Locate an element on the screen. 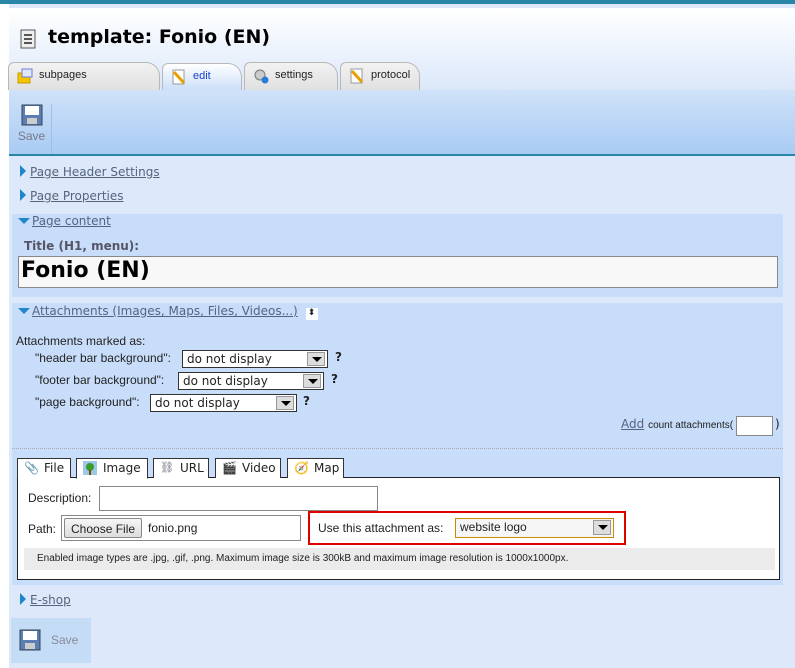  header-bar-label: "header bar background": is located at coordinates (103, 358).